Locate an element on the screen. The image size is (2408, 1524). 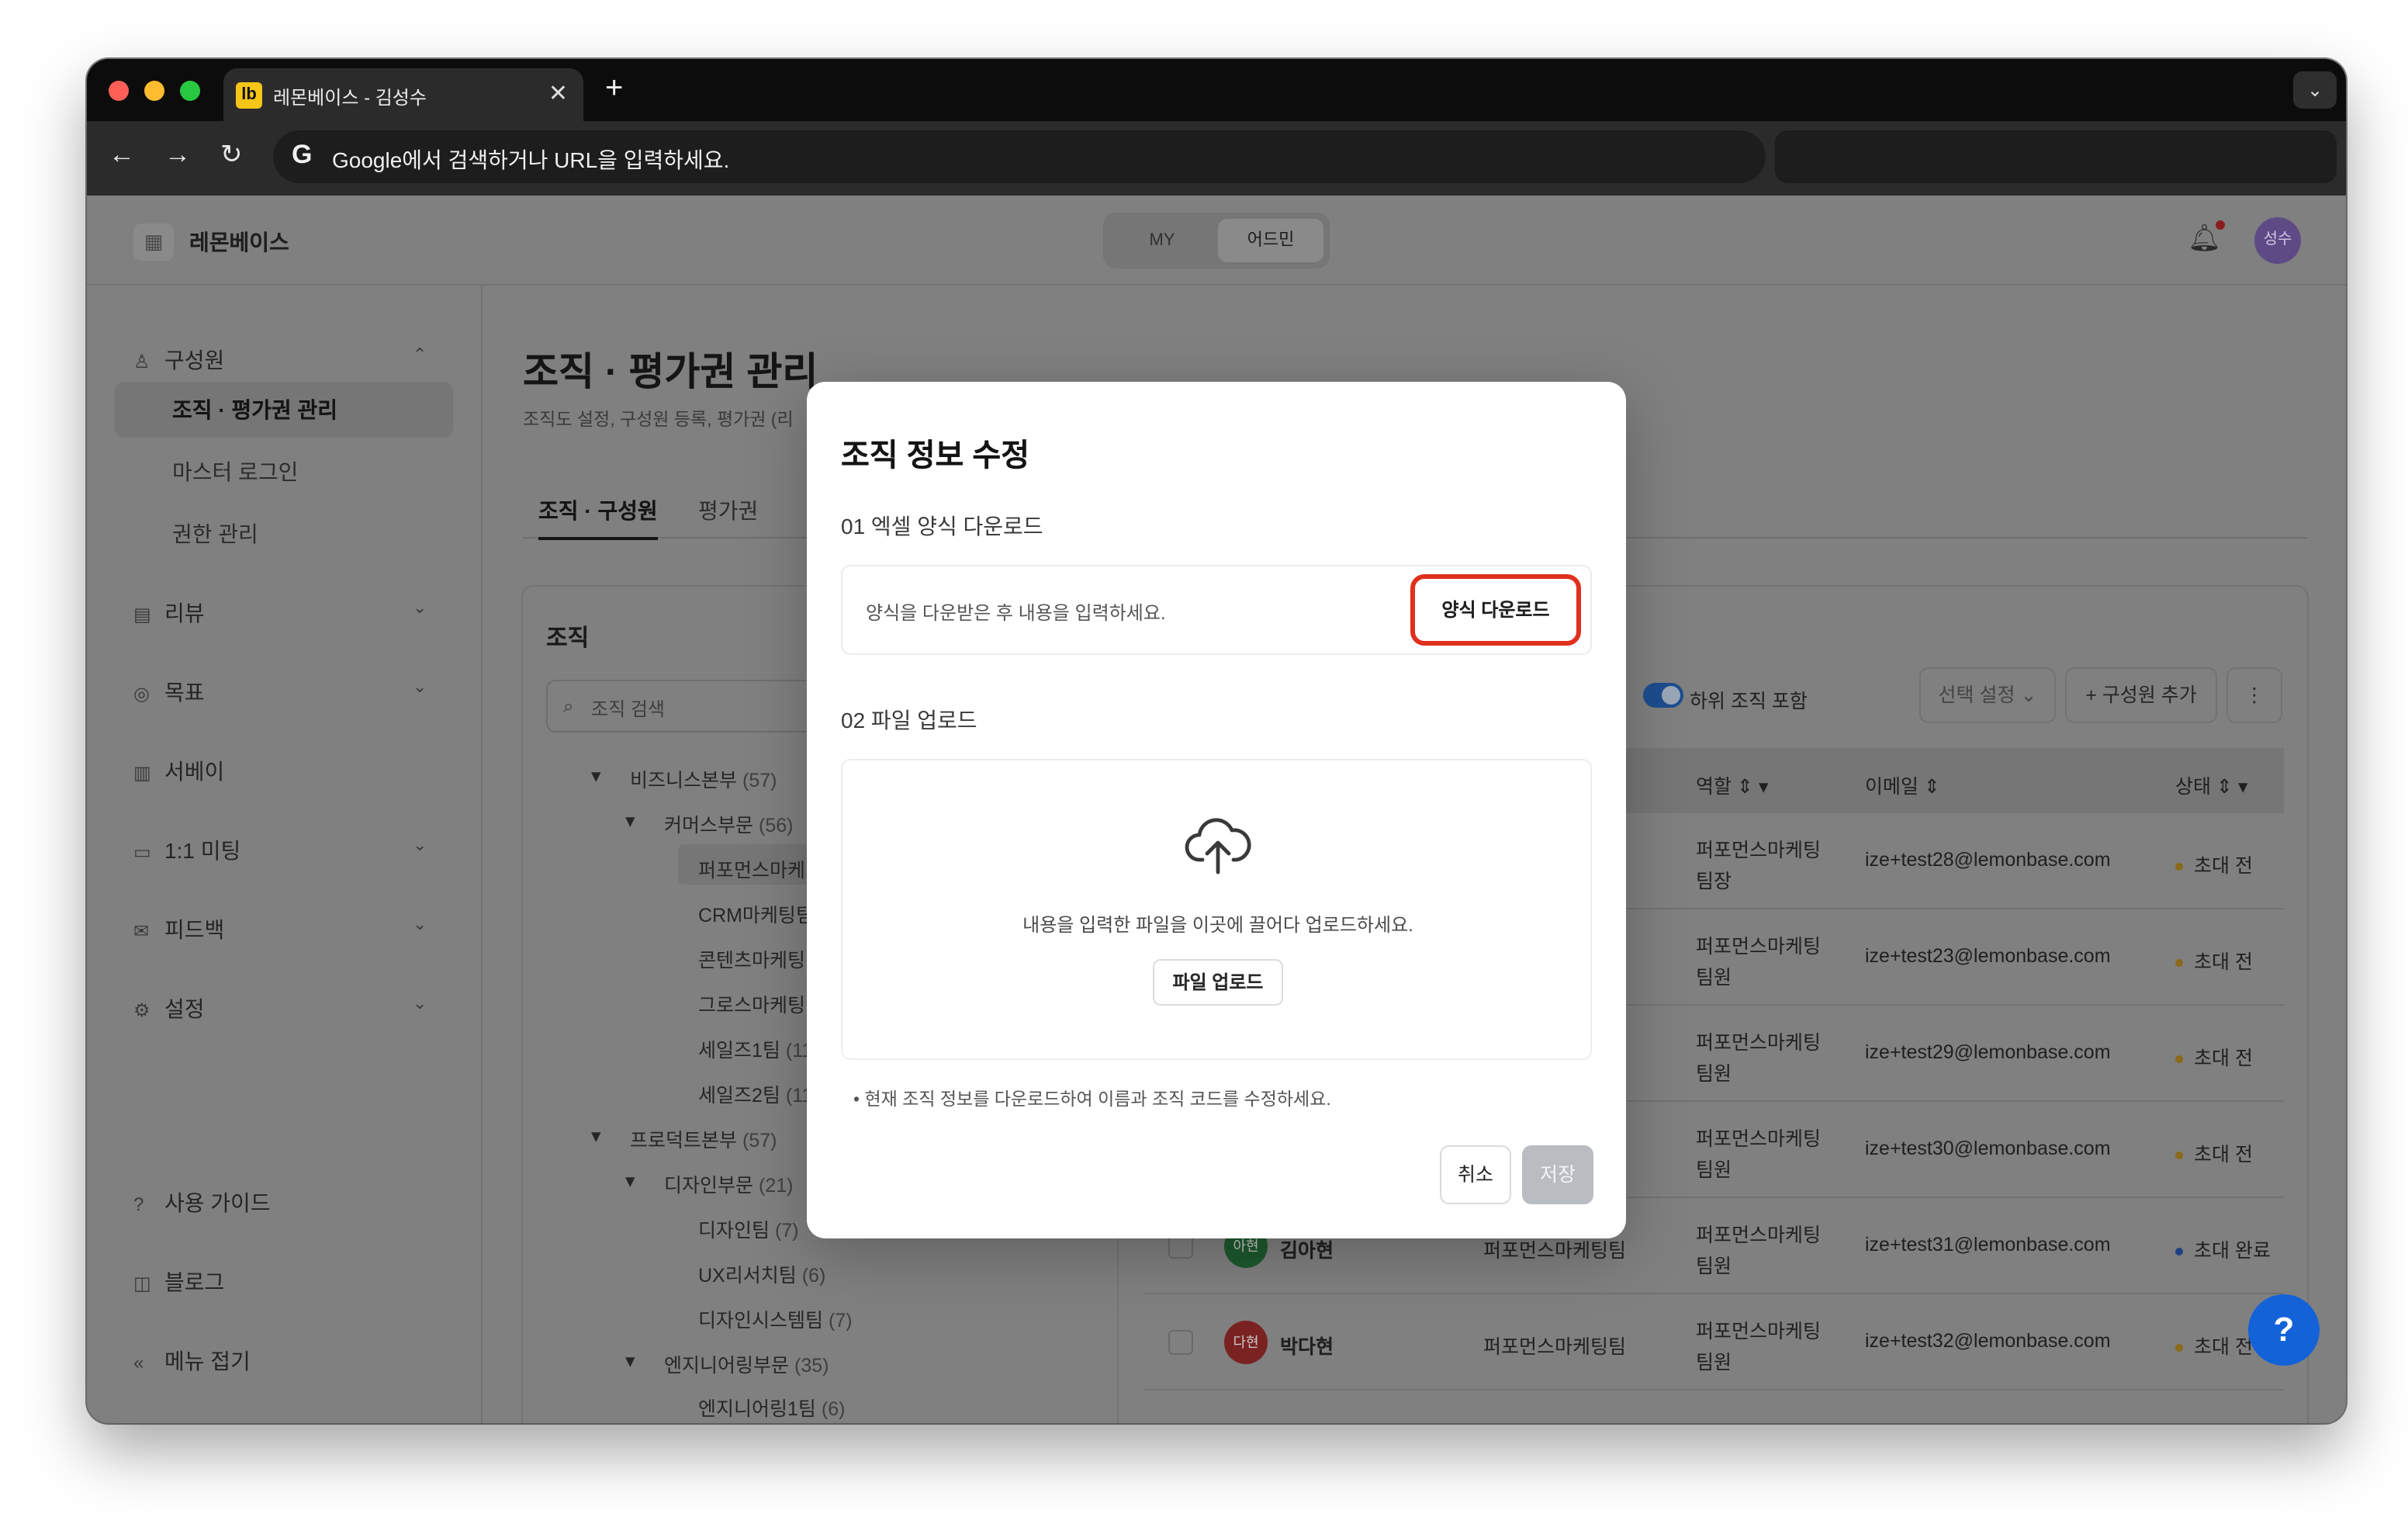
sidebar-item-master-login: 마스터 로그인 is located at coordinates (235, 472).